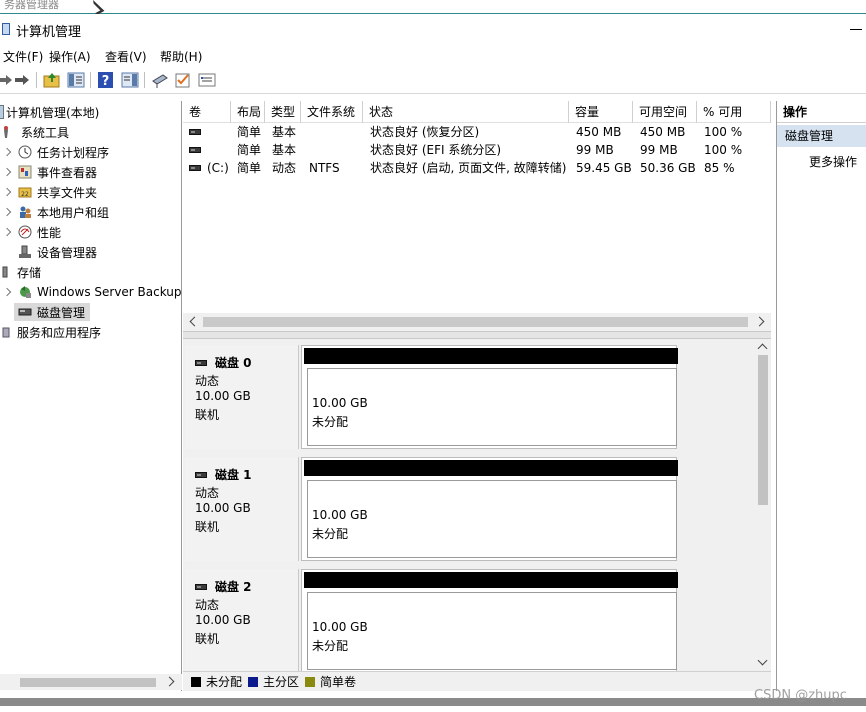 The image size is (866, 712). I want to click on disk-kind: 动态, so click(207, 381).